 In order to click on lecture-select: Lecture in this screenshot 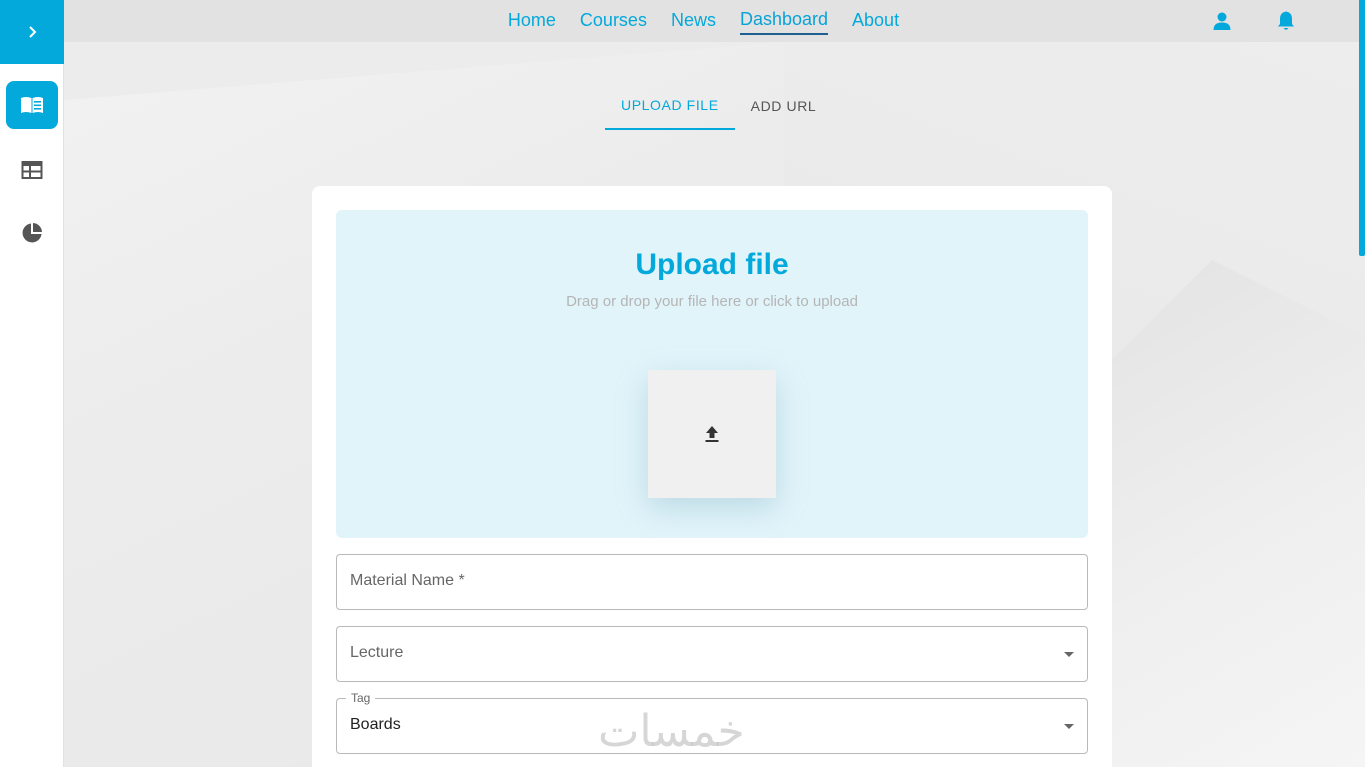, I will do `click(712, 654)`.